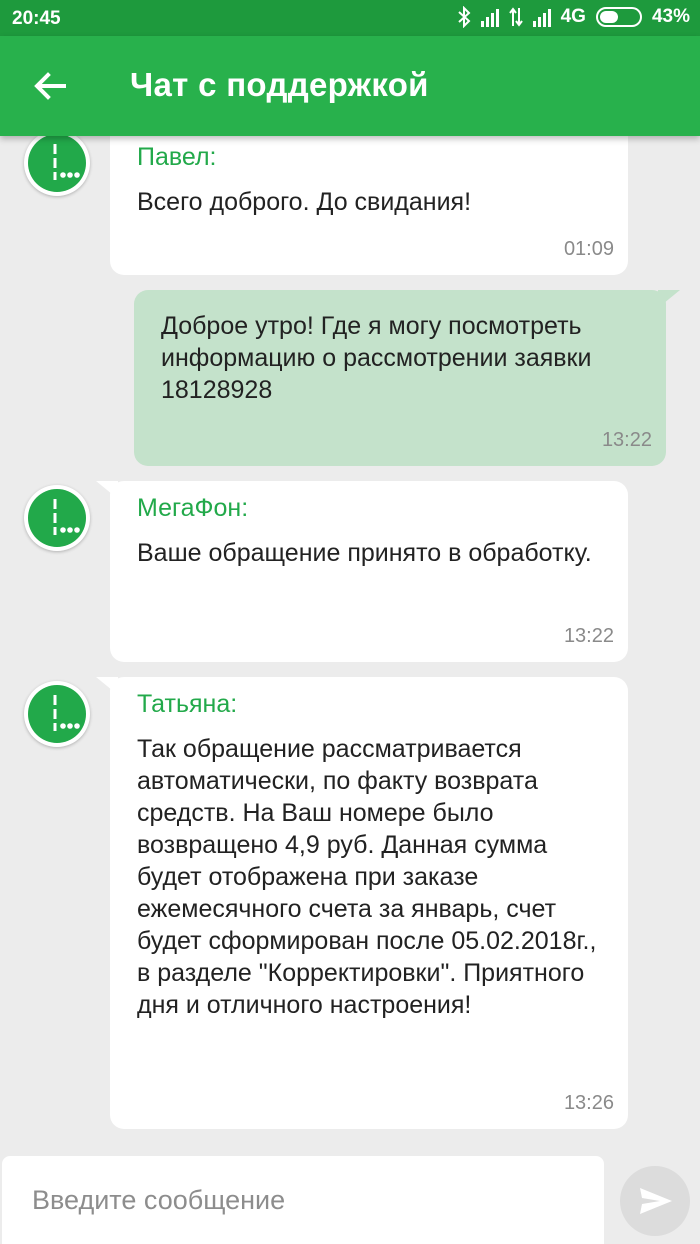 The image size is (700, 1244). I want to click on arrow-left-icon, so click(50, 86).